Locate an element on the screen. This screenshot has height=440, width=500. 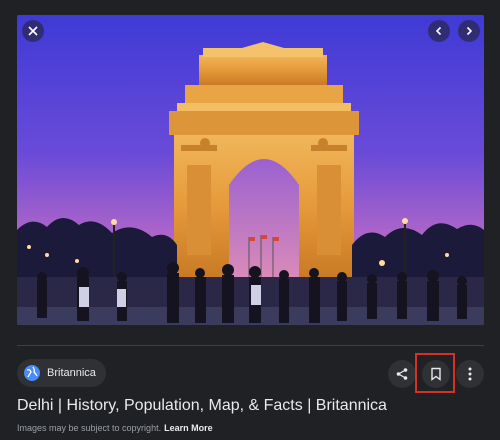
close-button is located at coordinates (33, 31).